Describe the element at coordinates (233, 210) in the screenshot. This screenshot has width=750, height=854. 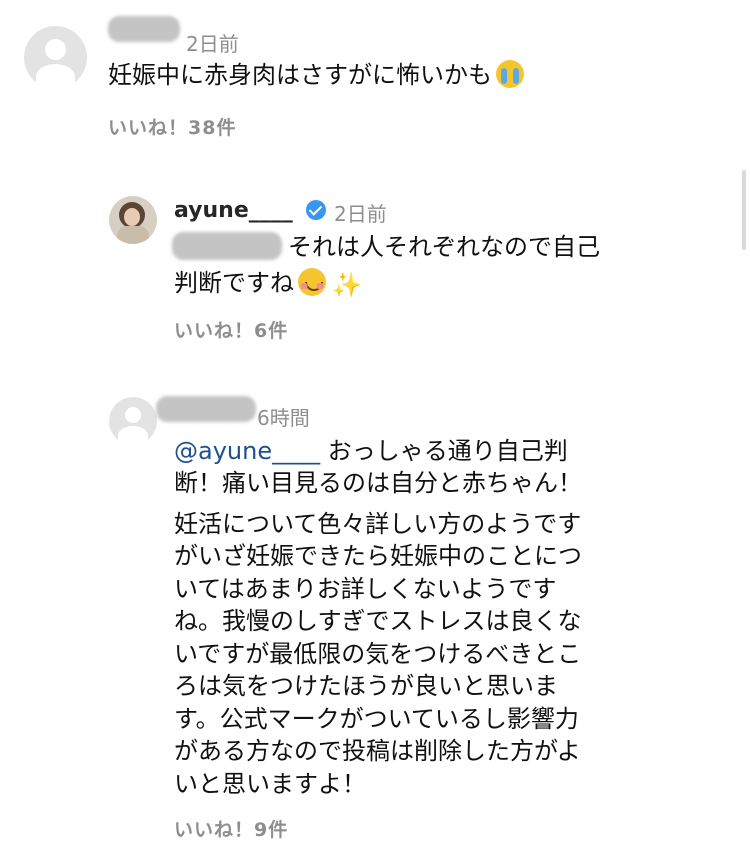
I see `username: ayune____` at that location.